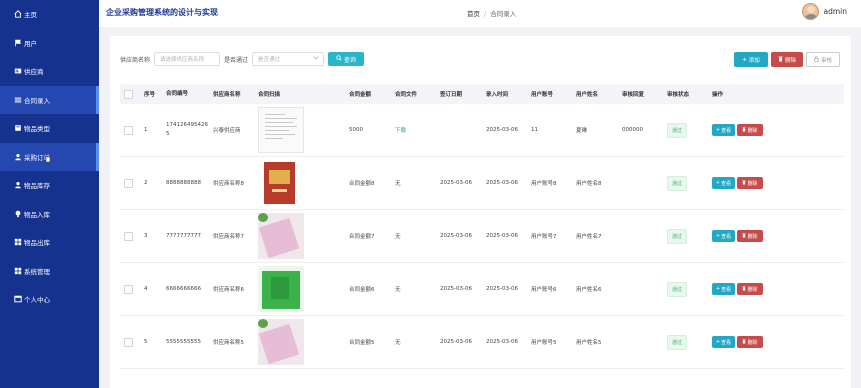 Image resolution: width=861 pixels, height=388 pixels. Describe the element at coordinates (227, 95) in the screenshot. I see `column-header: 供应商名称` at that location.